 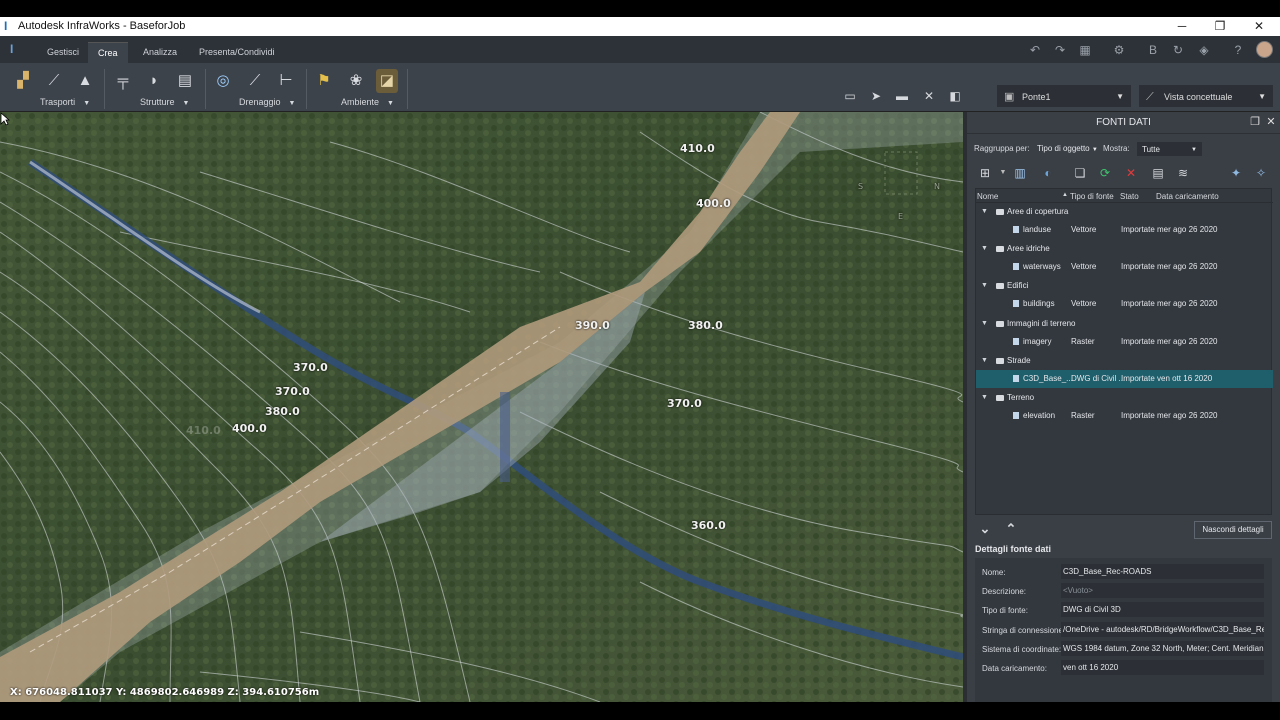 What do you see at coordinates (1124, 286) in the screenshot?
I see `tree-group-row: ▼ Edifici` at bounding box center [1124, 286].